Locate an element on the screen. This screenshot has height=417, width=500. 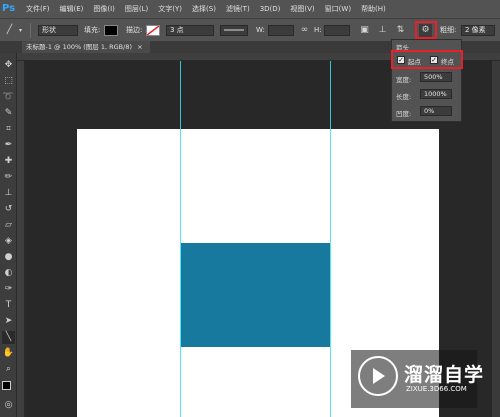
path-operations-icon: ▣ is located at coordinates (364, 30).